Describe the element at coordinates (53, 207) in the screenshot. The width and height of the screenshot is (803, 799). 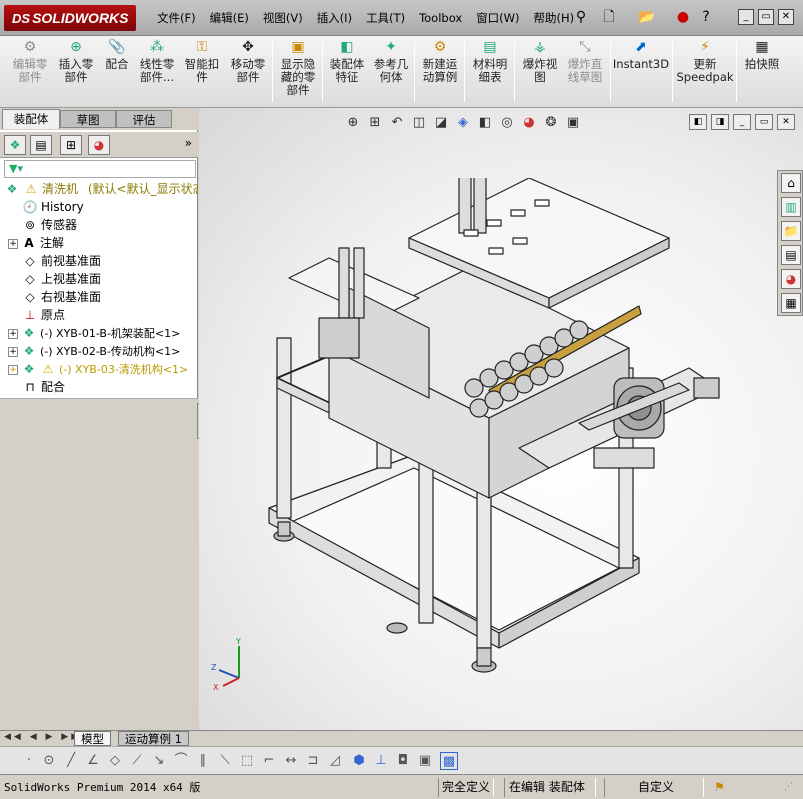
I see `tree-item-history: 🕘 History` at that location.